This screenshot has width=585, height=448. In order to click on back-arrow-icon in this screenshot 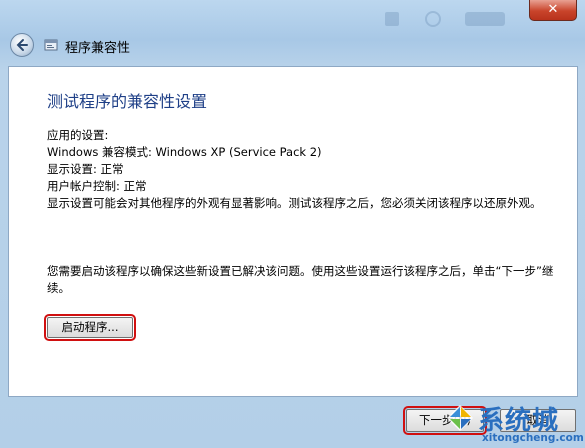, I will do `click(22, 45)`.